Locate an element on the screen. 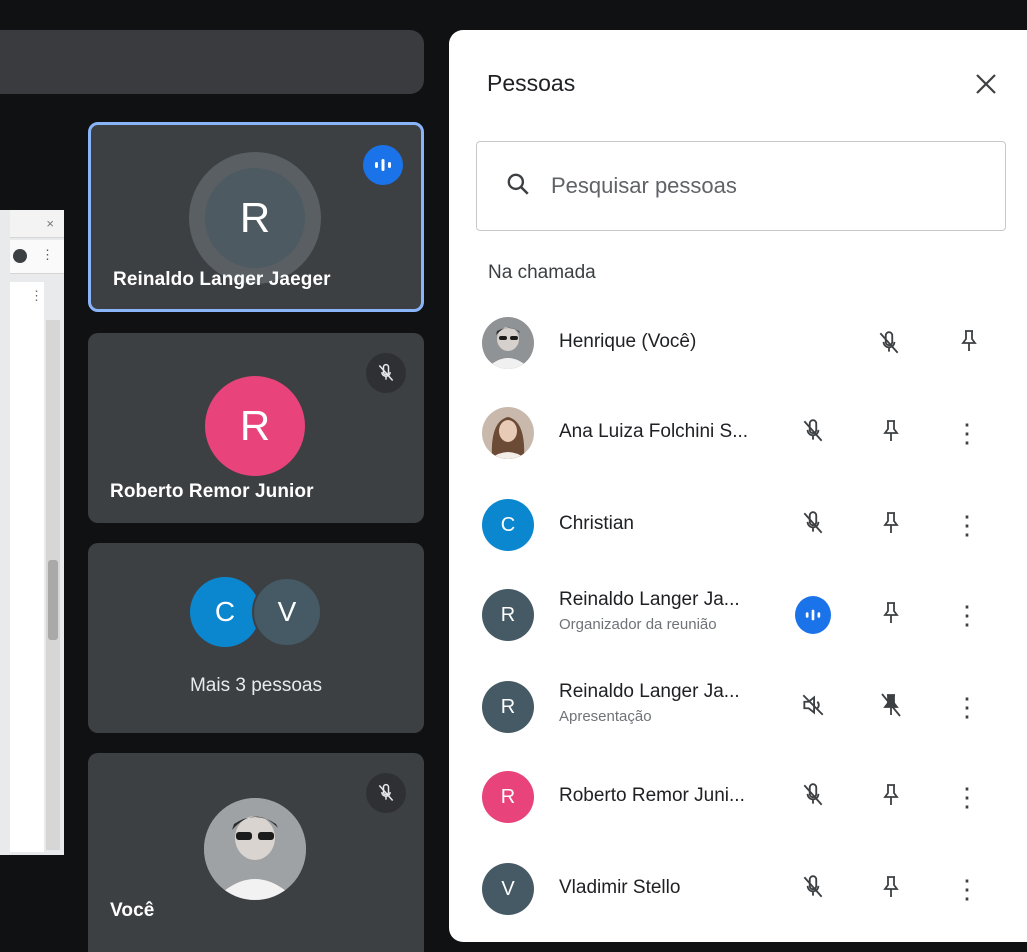 The width and height of the screenshot is (1027, 952). search-input is located at coordinates (761, 186).